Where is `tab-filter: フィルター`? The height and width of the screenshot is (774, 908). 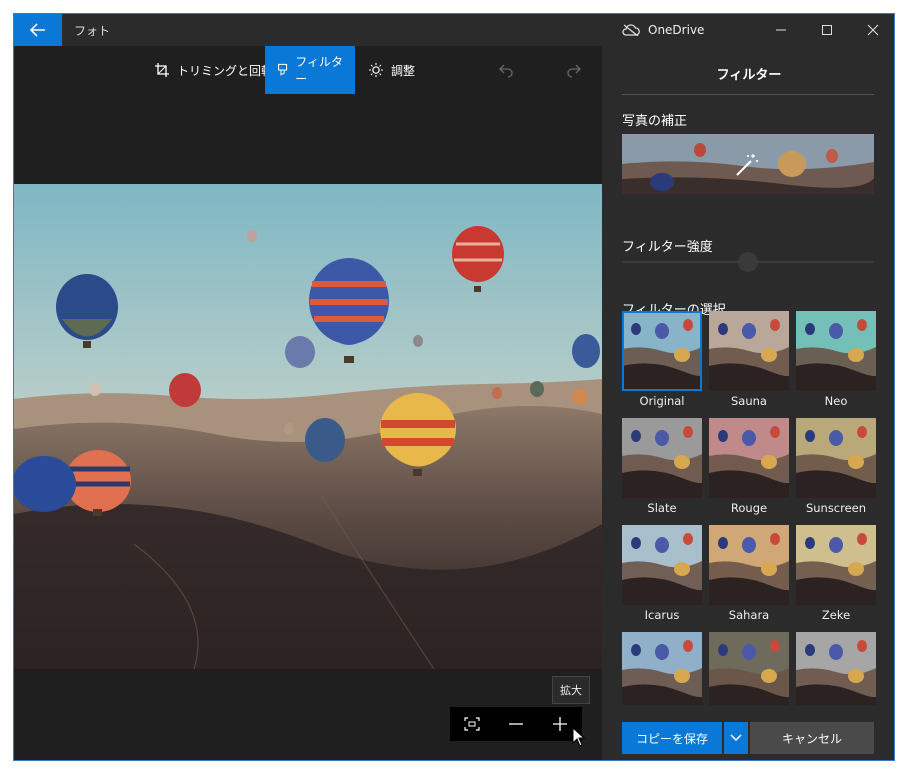
tab-filter: フィルター is located at coordinates (310, 70).